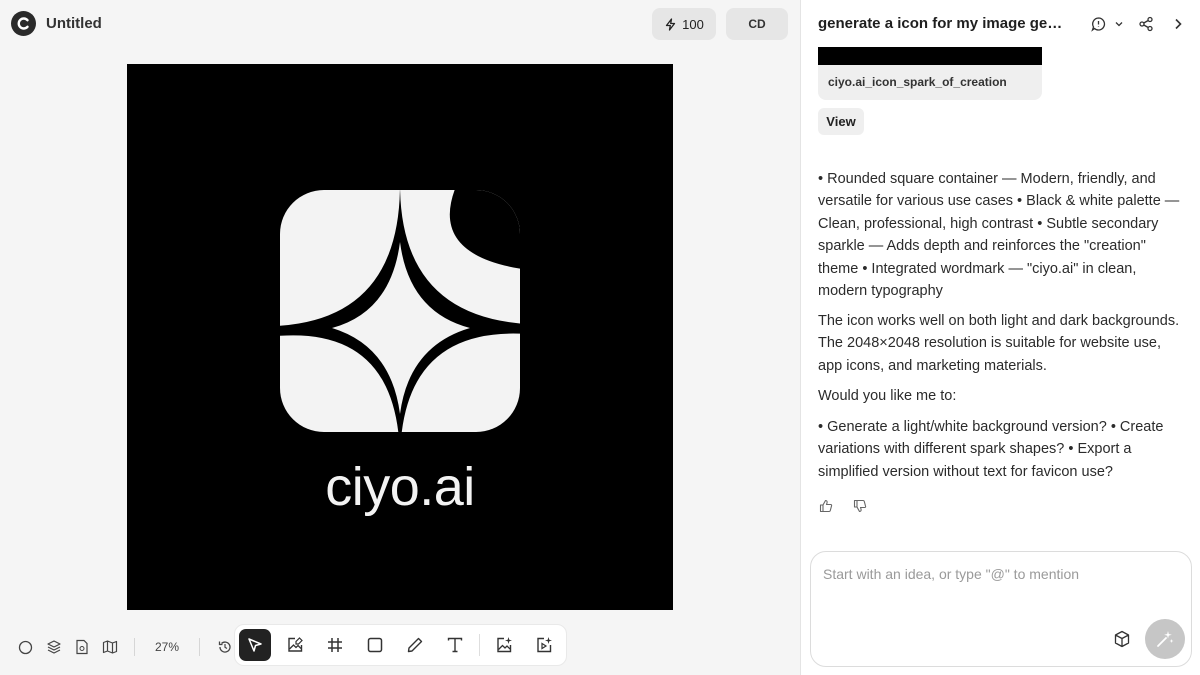 The height and width of the screenshot is (675, 1200). I want to click on chevron-right-icon, so click(1178, 24).